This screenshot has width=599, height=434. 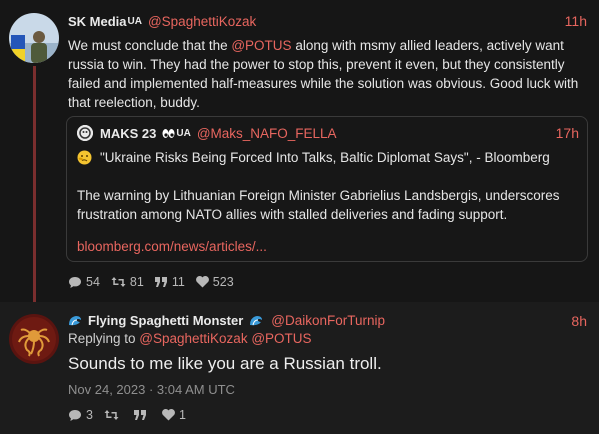 What do you see at coordinates (150, 45) in the screenshot?
I see `tweet-text-start: We must conclude that the` at bounding box center [150, 45].